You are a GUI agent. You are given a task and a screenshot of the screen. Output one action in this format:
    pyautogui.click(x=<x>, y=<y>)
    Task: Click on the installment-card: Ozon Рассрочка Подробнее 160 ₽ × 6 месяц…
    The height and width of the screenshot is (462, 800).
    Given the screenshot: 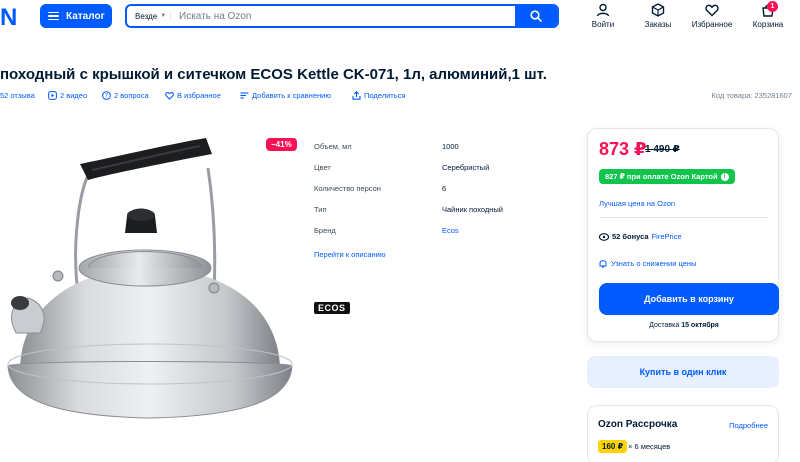 What is the action you would take?
    pyautogui.click(x=683, y=433)
    